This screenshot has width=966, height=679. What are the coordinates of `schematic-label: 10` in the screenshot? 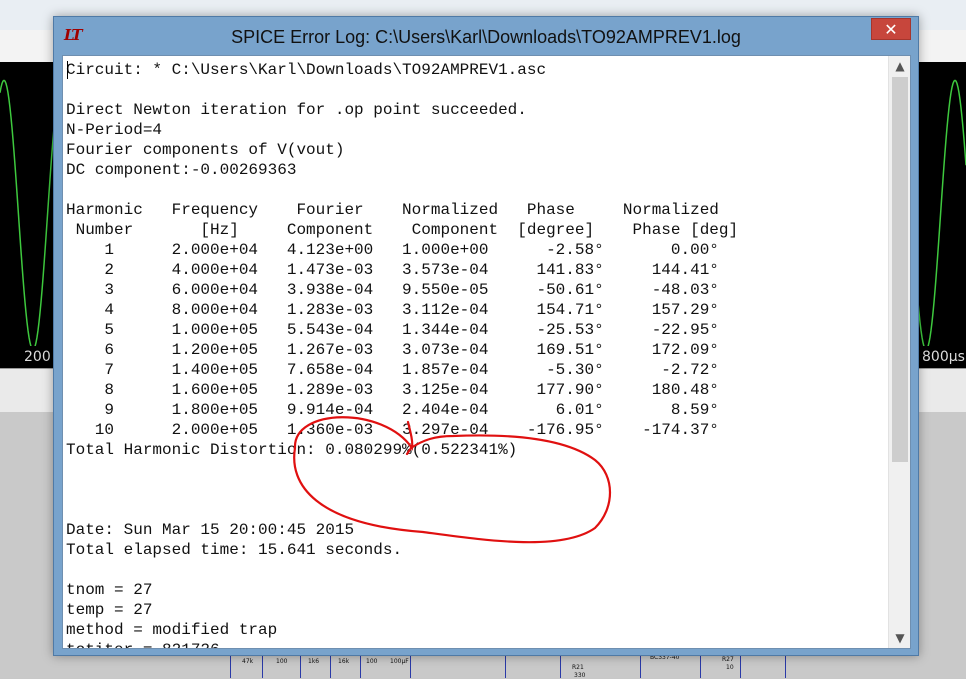 It's located at (730, 667).